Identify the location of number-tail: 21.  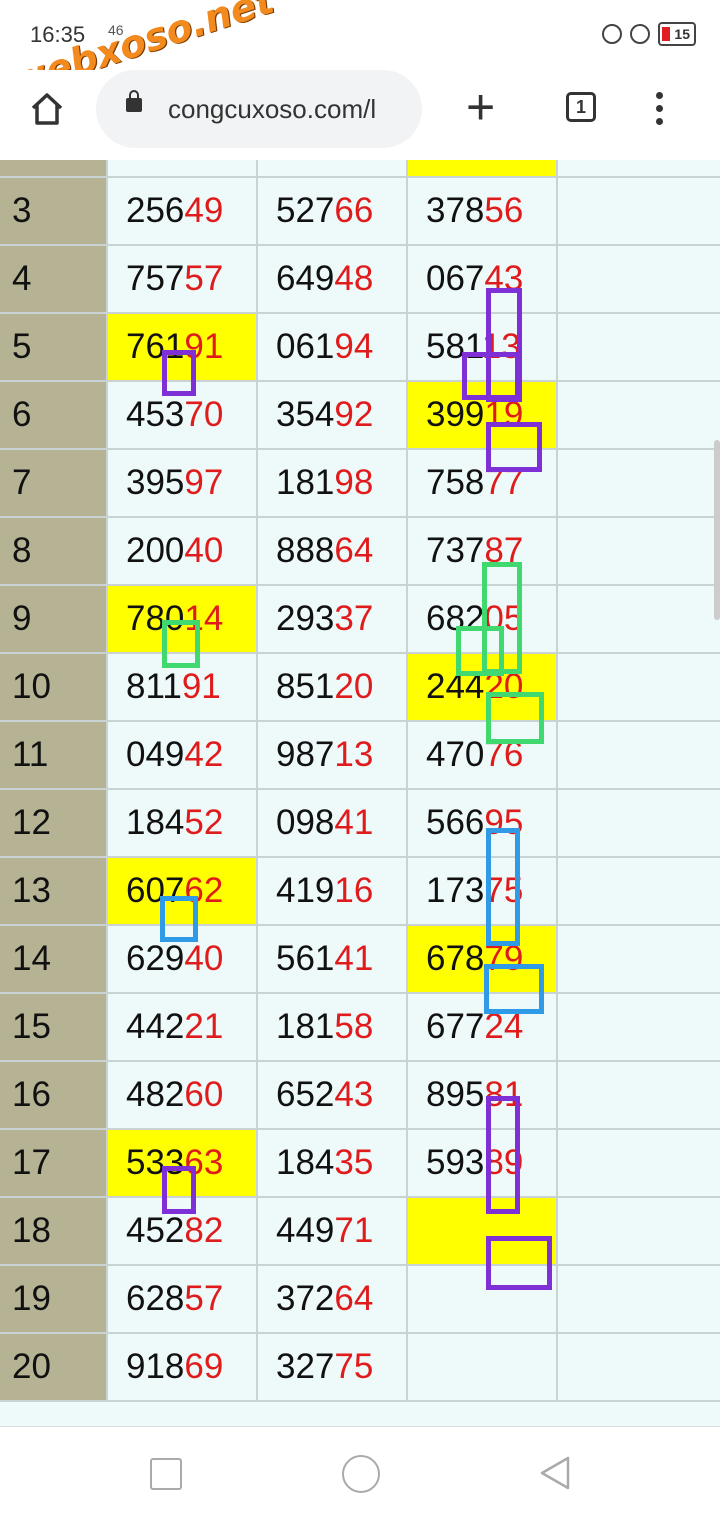
(204, 1026).